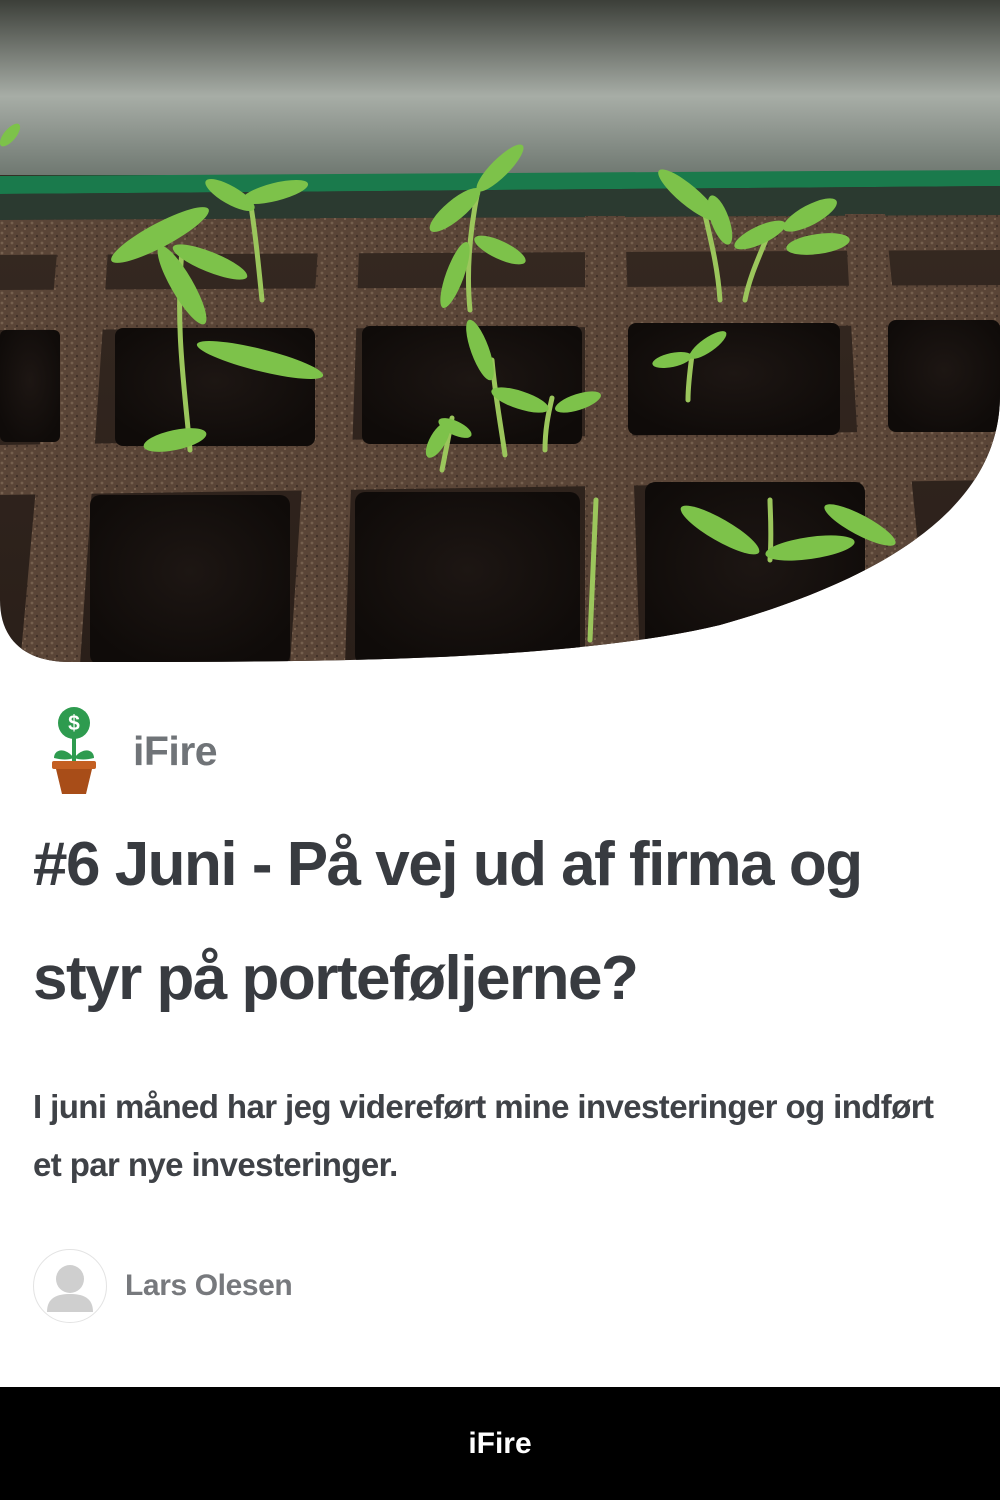 The height and width of the screenshot is (1500, 1000). Describe the element at coordinates (209, 1285) in the screenshot. I see `author-name: Lars Olesen` at that location.